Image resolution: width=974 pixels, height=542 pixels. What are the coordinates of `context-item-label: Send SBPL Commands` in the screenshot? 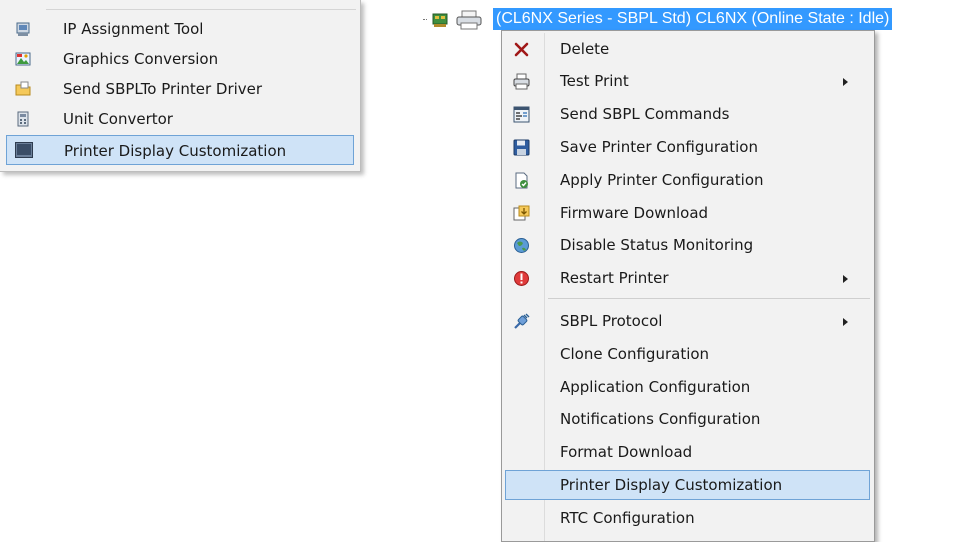 It's located at (645, 114).